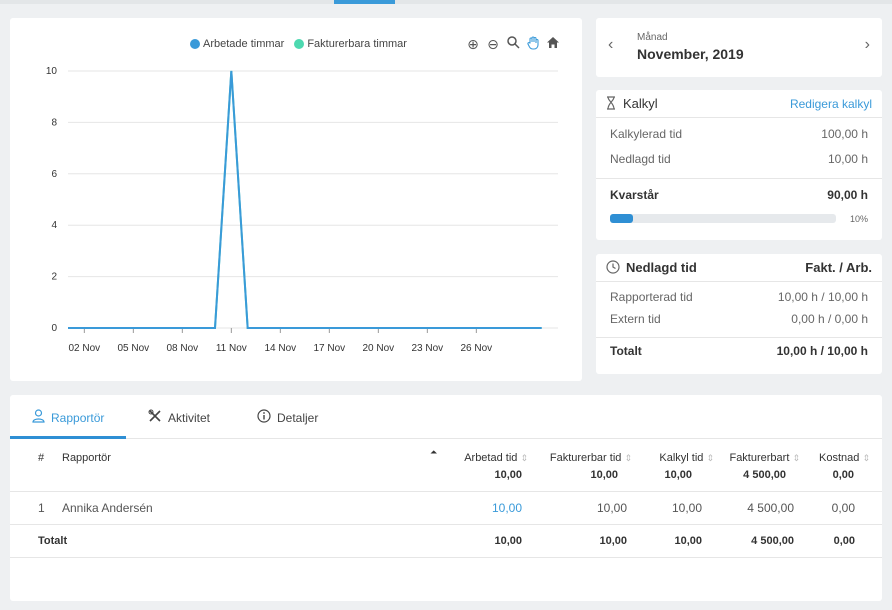 Image resolution: width=892 pixels, height=610 pixels. I want to click on header-total-arbetad: 10,00, so click(508, 475).